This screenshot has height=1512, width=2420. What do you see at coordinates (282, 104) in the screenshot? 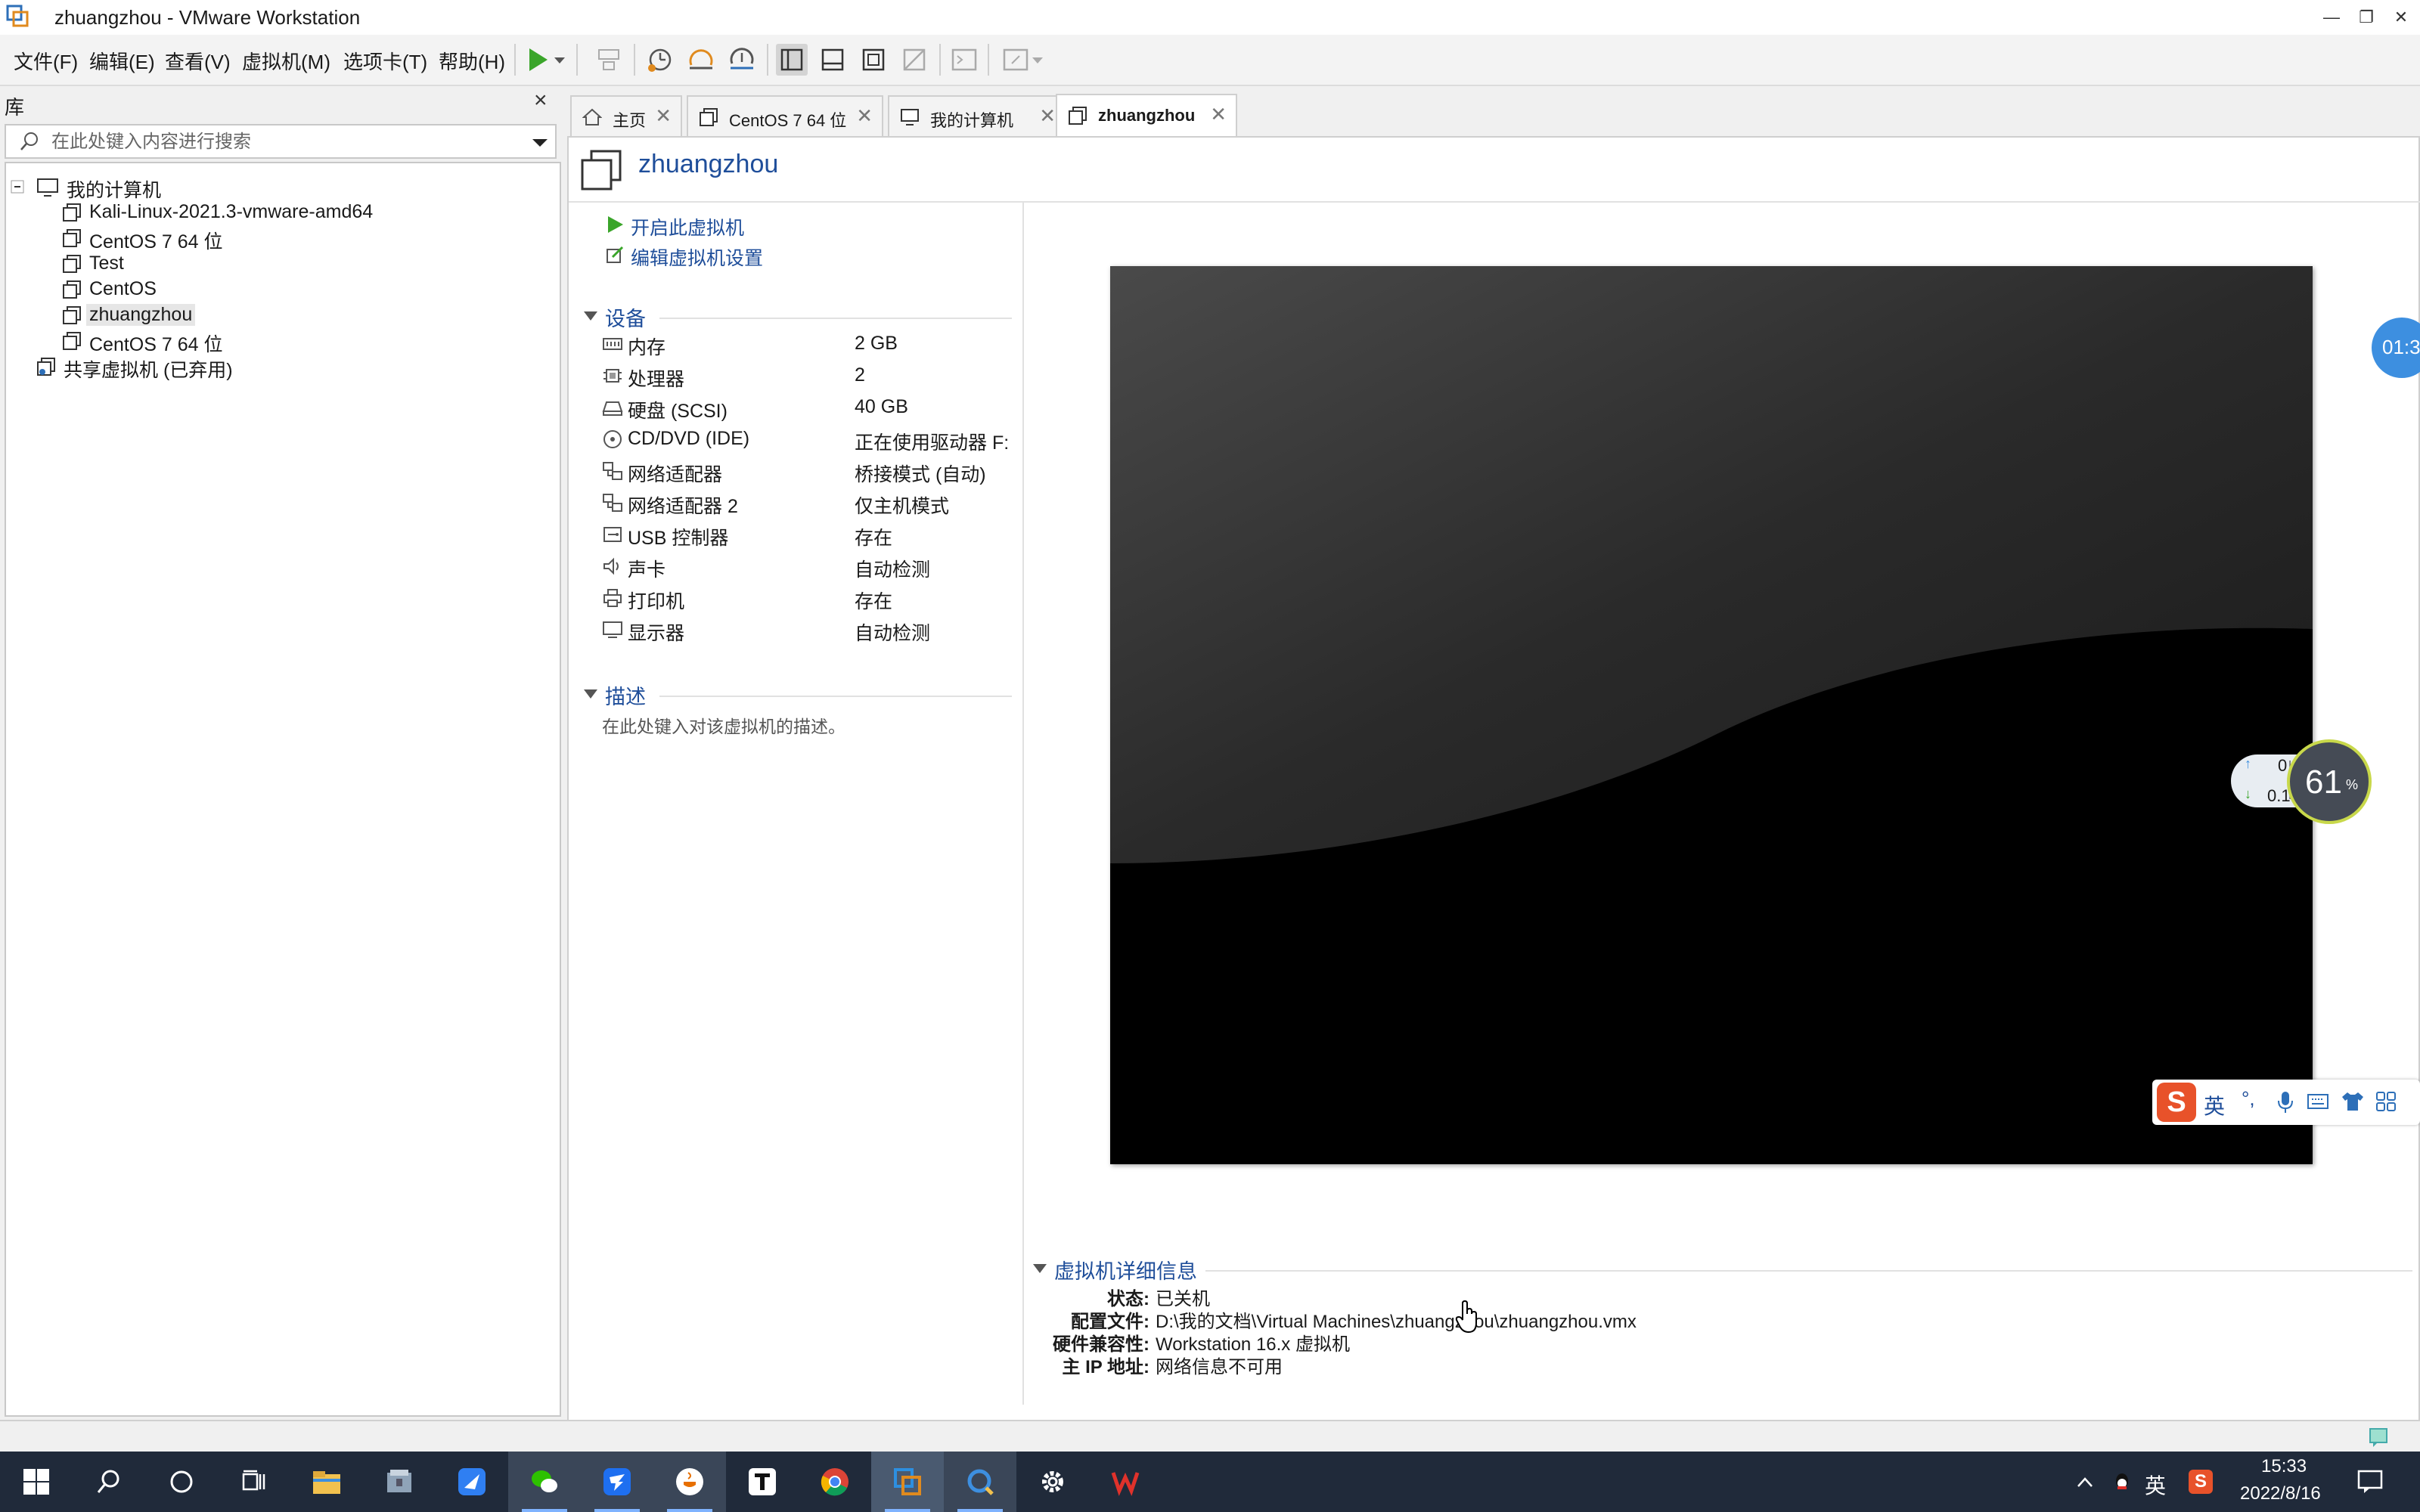
I see `library-header: 库 ×` at bounding box center [282, 104].